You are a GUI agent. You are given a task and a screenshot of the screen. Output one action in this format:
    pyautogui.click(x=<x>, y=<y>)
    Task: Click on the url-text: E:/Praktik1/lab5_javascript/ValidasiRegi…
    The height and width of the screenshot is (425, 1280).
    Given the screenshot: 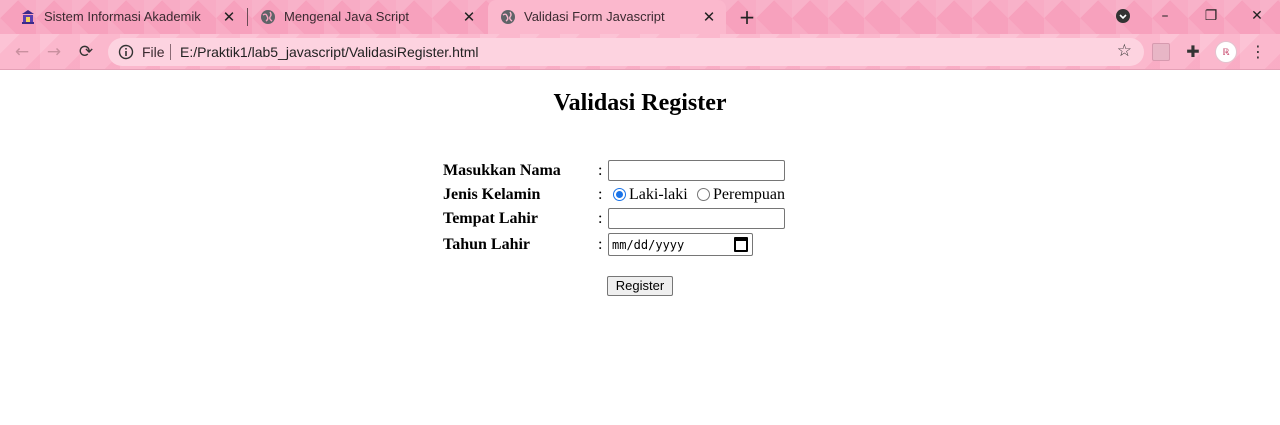 What is the action you would take?
    pyautogui.click(x=329, y=52)
    